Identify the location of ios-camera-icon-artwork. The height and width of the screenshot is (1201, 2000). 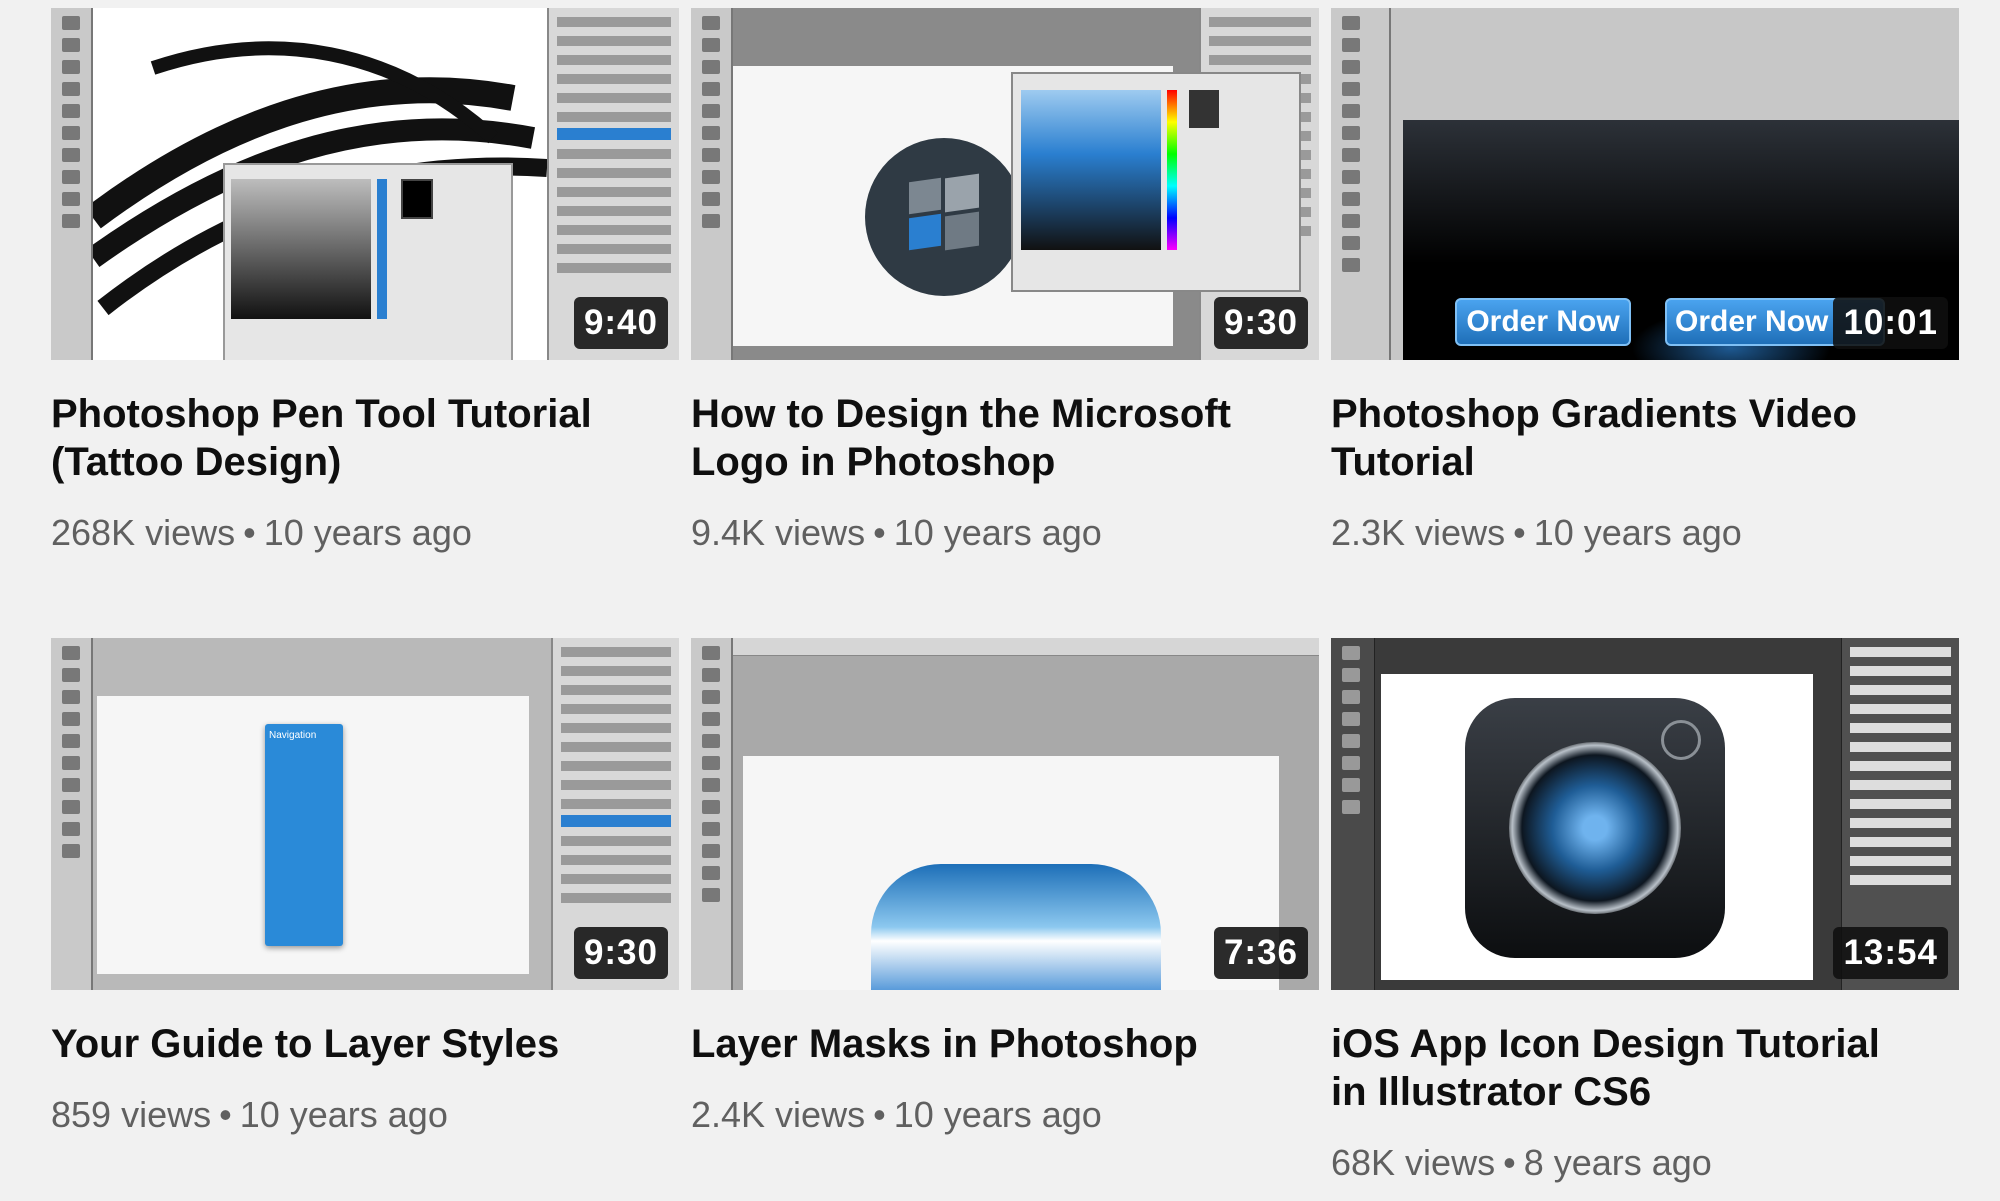
(1595, 828).